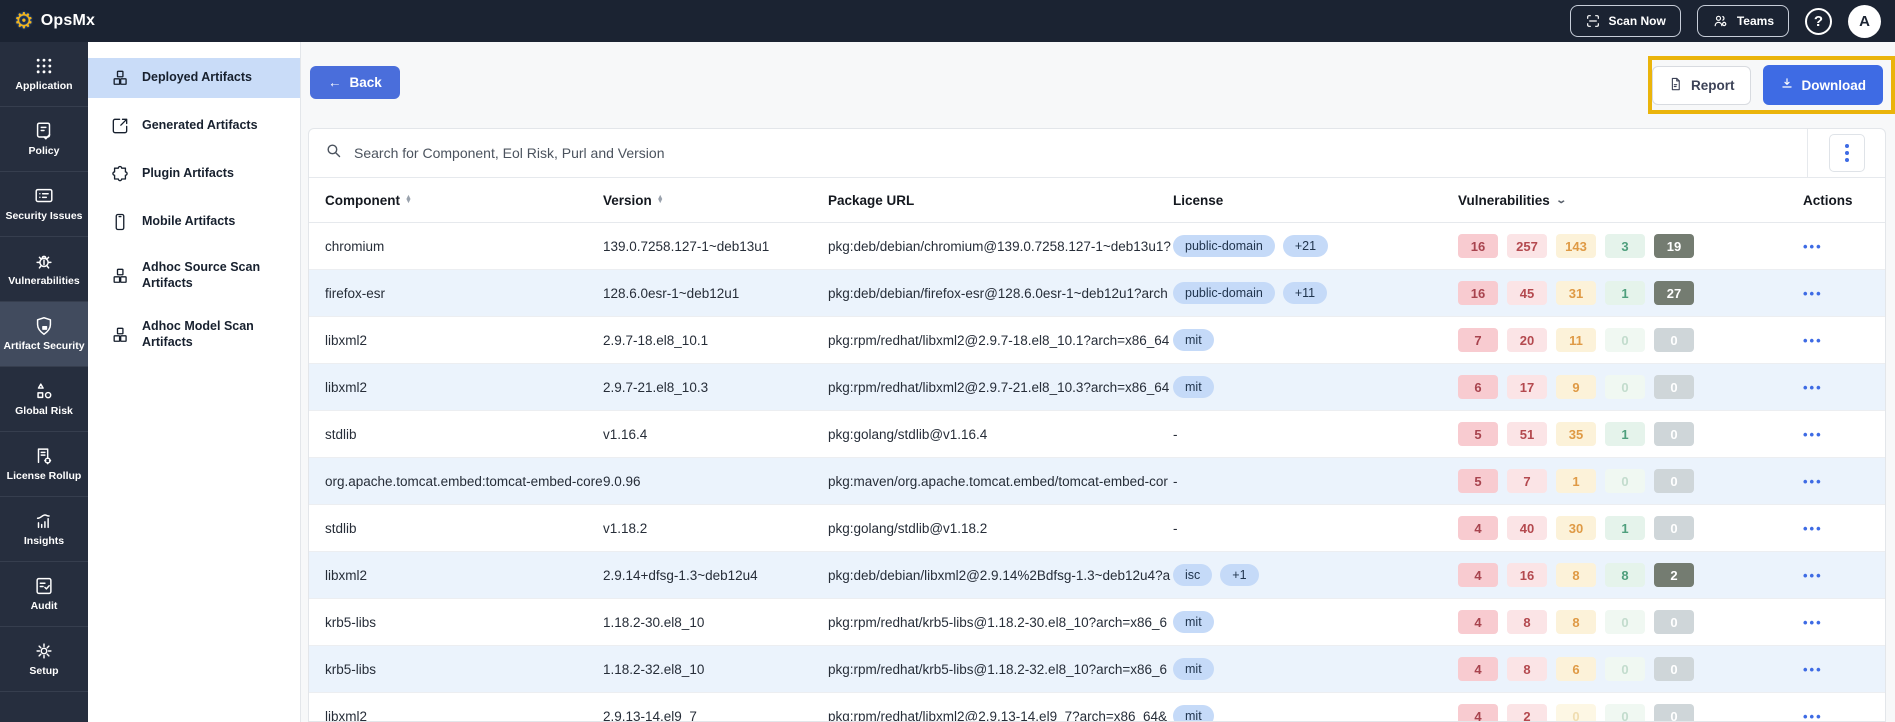  Describe the element at coordinates (194, 78) in the screenshot. I see `subsidebar-item-deployed-artifacts: Deployed Artifacts` at that location.